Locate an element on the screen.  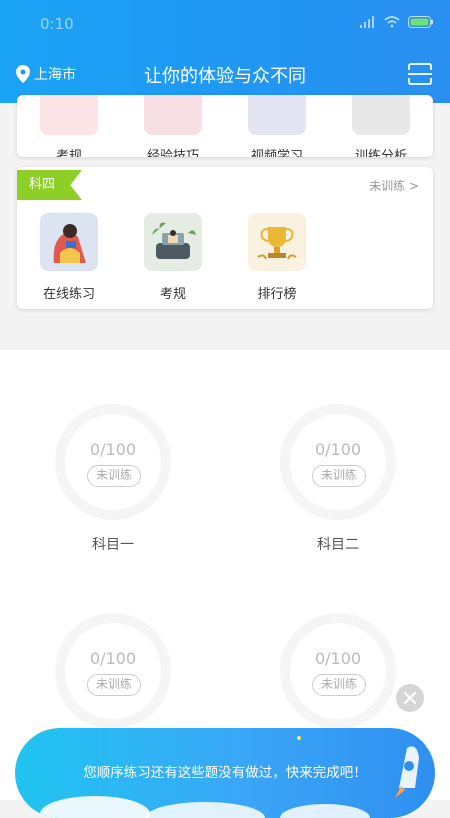
grid-item-label: 训练分析 is located at coordinates (380, 153).